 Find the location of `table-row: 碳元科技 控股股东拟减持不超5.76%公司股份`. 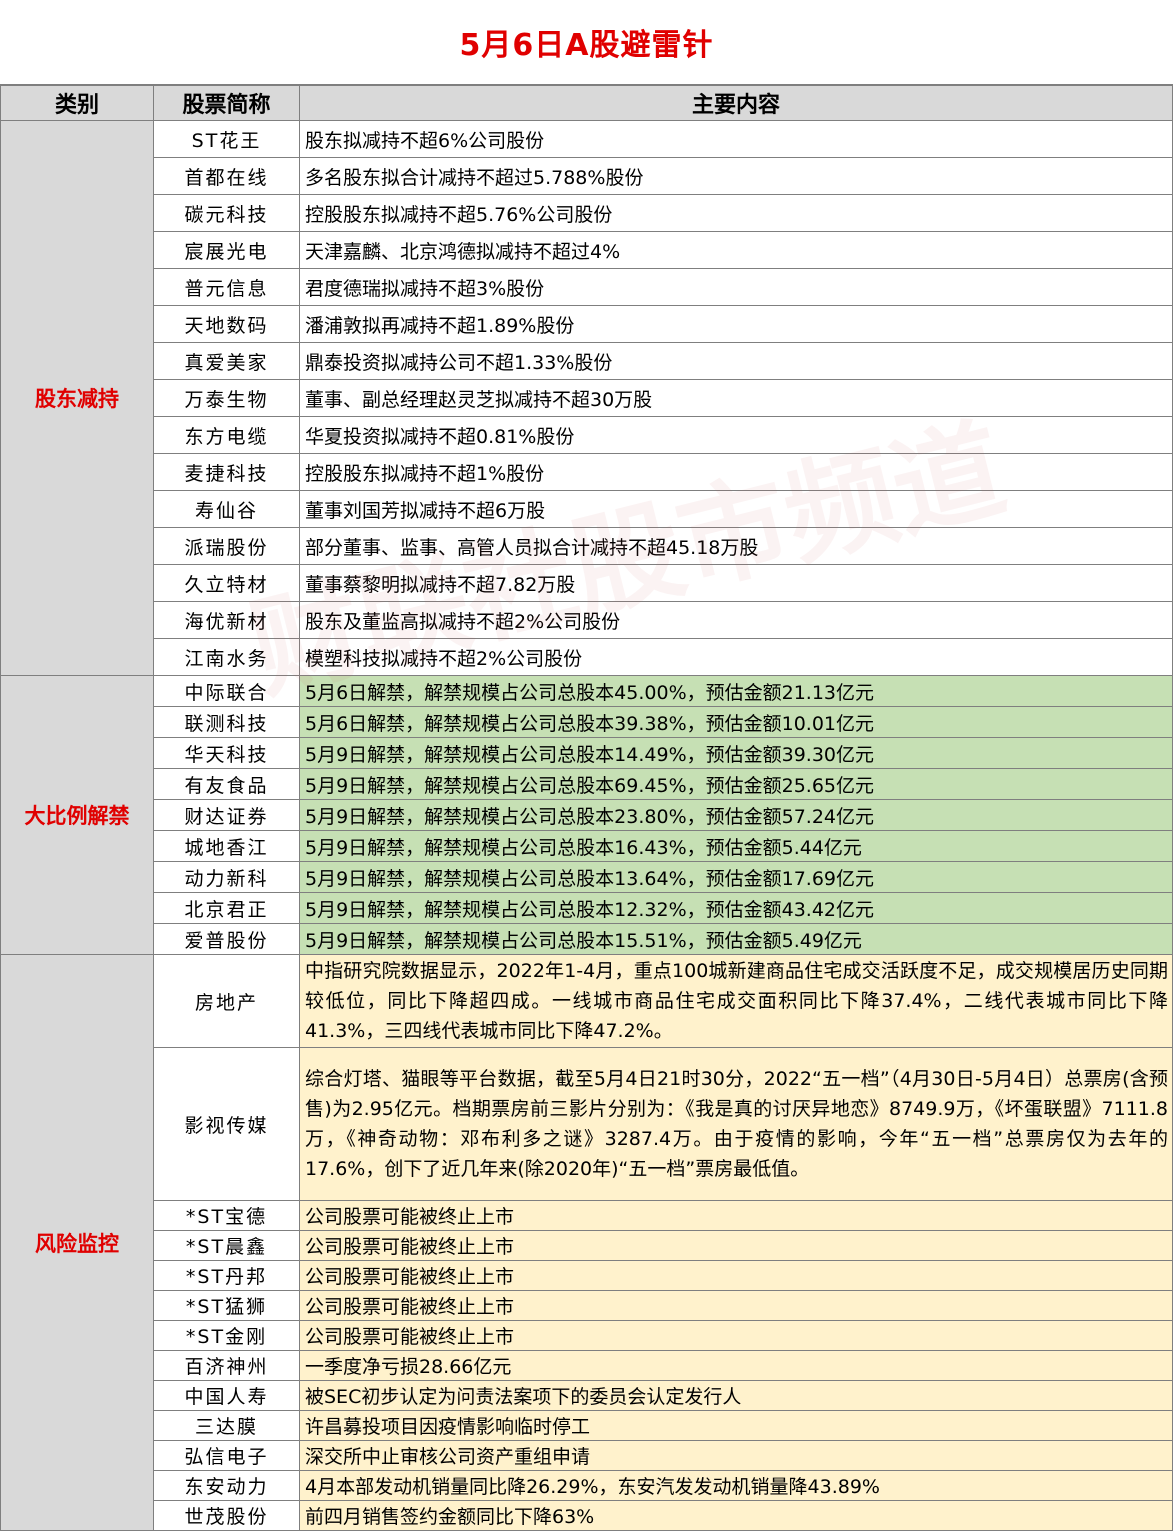

table-row: 碳元科技 控股股东拟减持不超5.76%公司股份 is located at coordinates (587, 213).